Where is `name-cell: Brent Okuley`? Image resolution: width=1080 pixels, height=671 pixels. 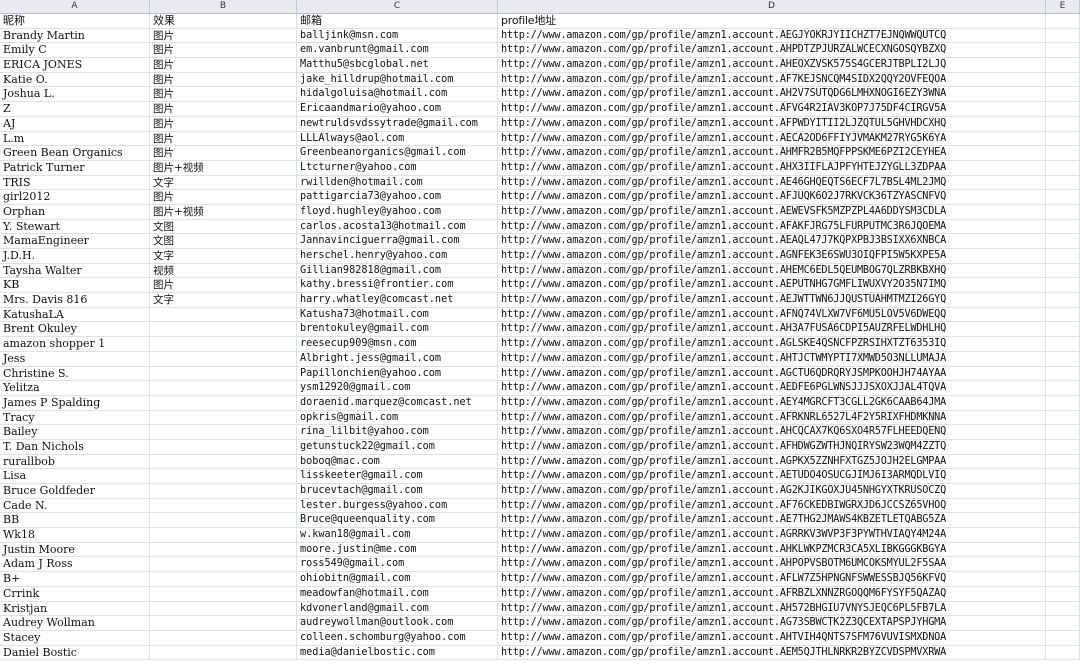
name-cell: Brent Okuley is located at coordinates (75, 330).